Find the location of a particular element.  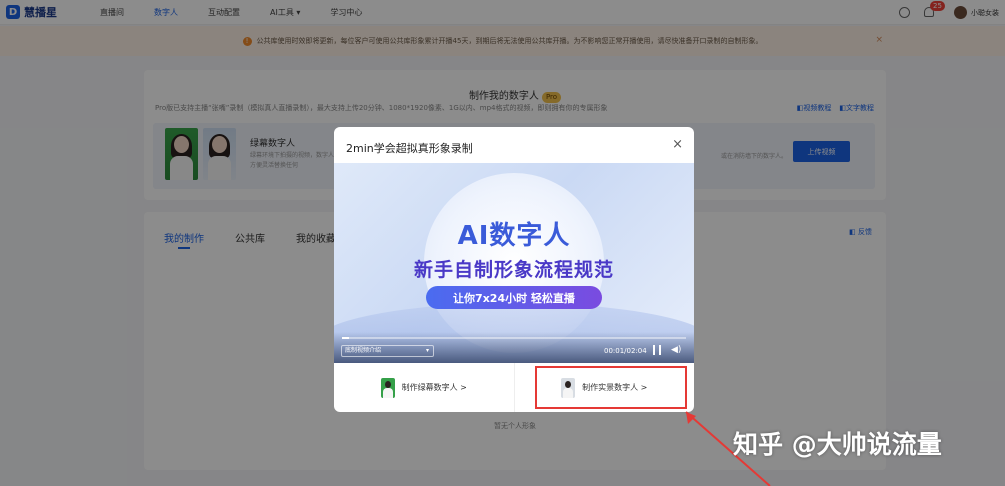

watermark: 知乎 @大帅说流量 is located at coordinates (837, 444).